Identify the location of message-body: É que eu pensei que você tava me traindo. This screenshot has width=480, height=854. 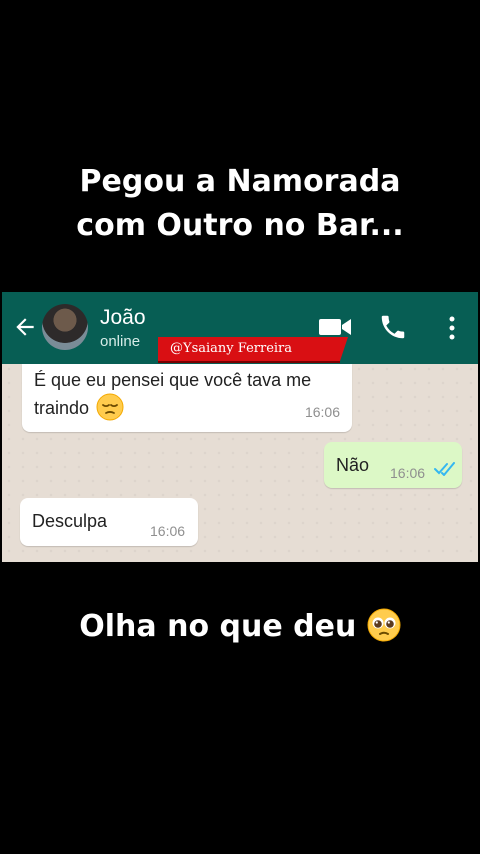
(173, 394).